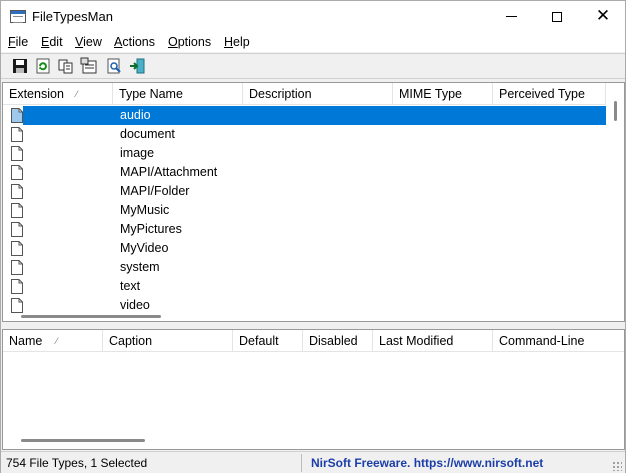 The image size is (626, 473). Describe the element at coordinates (135, 115) in the screenshot. I see `type-name-cell: audio` at that location.